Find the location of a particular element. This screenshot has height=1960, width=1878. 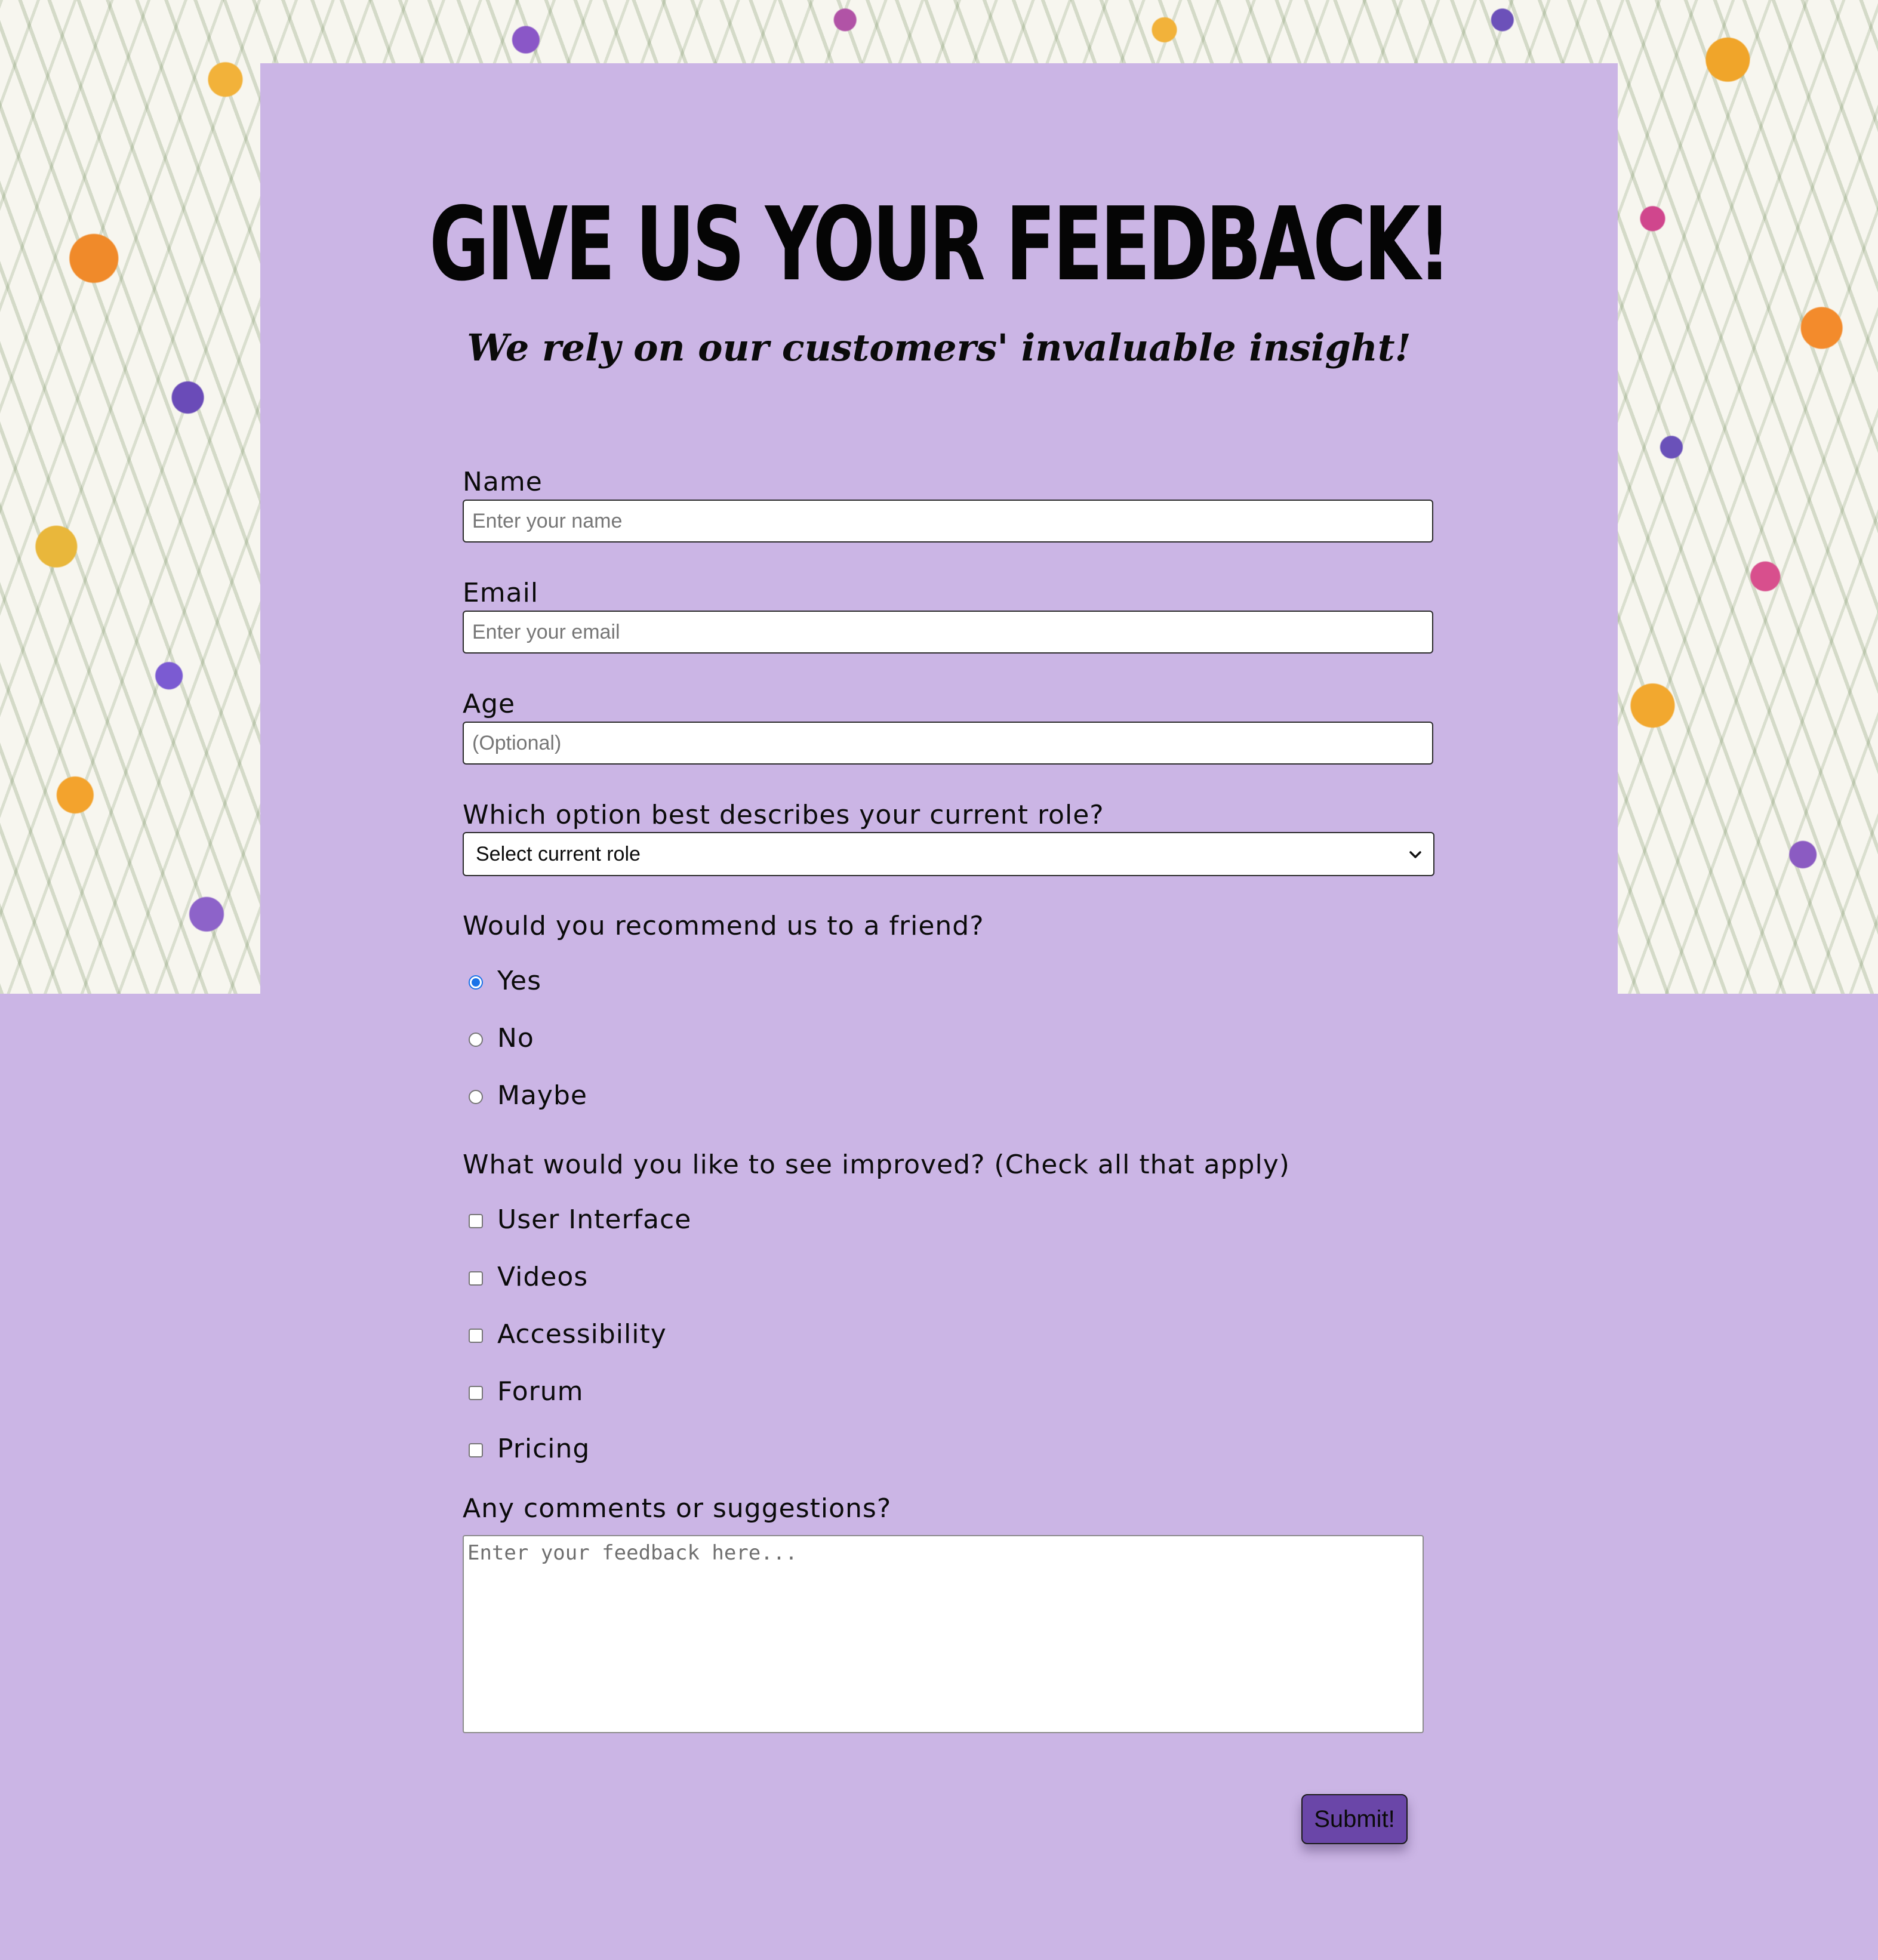

role-select: Select current role is located at coordinates (949, 854).